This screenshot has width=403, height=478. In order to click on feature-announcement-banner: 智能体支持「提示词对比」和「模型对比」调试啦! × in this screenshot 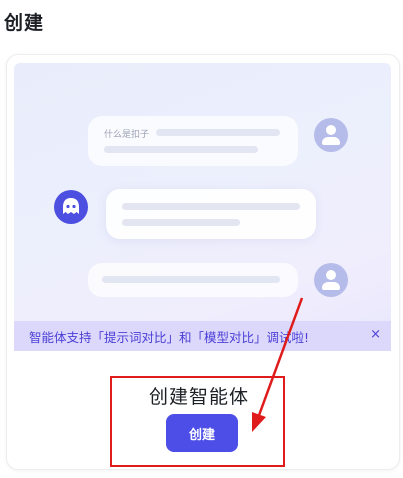, I will do `click(202, 336)`.